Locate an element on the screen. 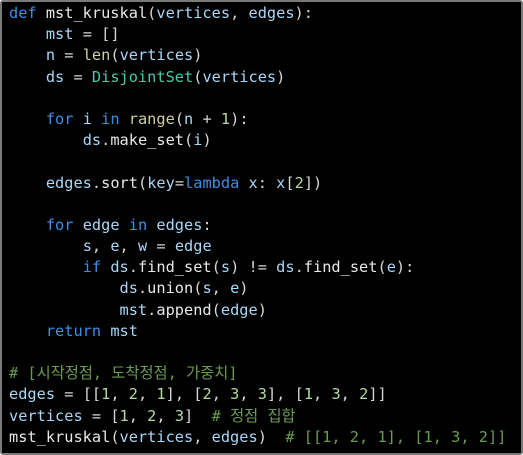  code-line: def mst_kruskal(vertices, edges): is located at coordinates (257, 13).